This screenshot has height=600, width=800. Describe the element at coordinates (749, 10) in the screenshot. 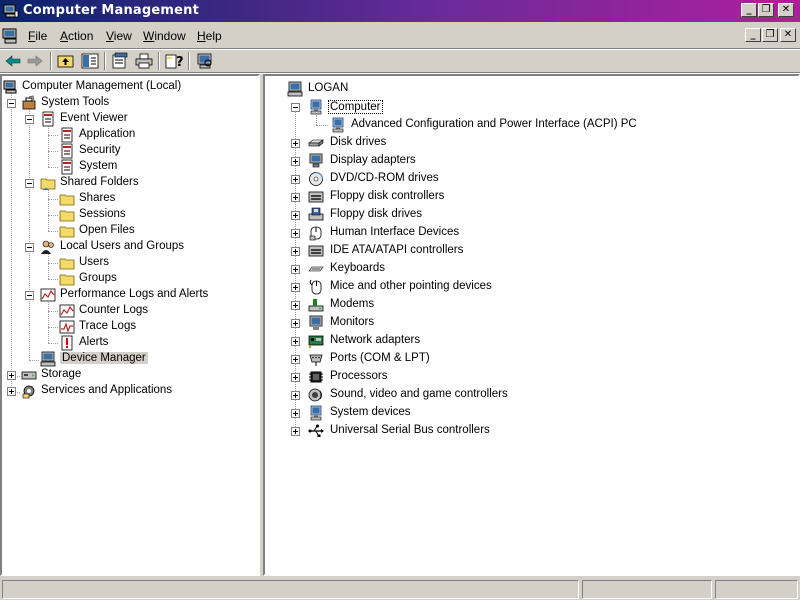

I see `minimize-button: _` at that location.